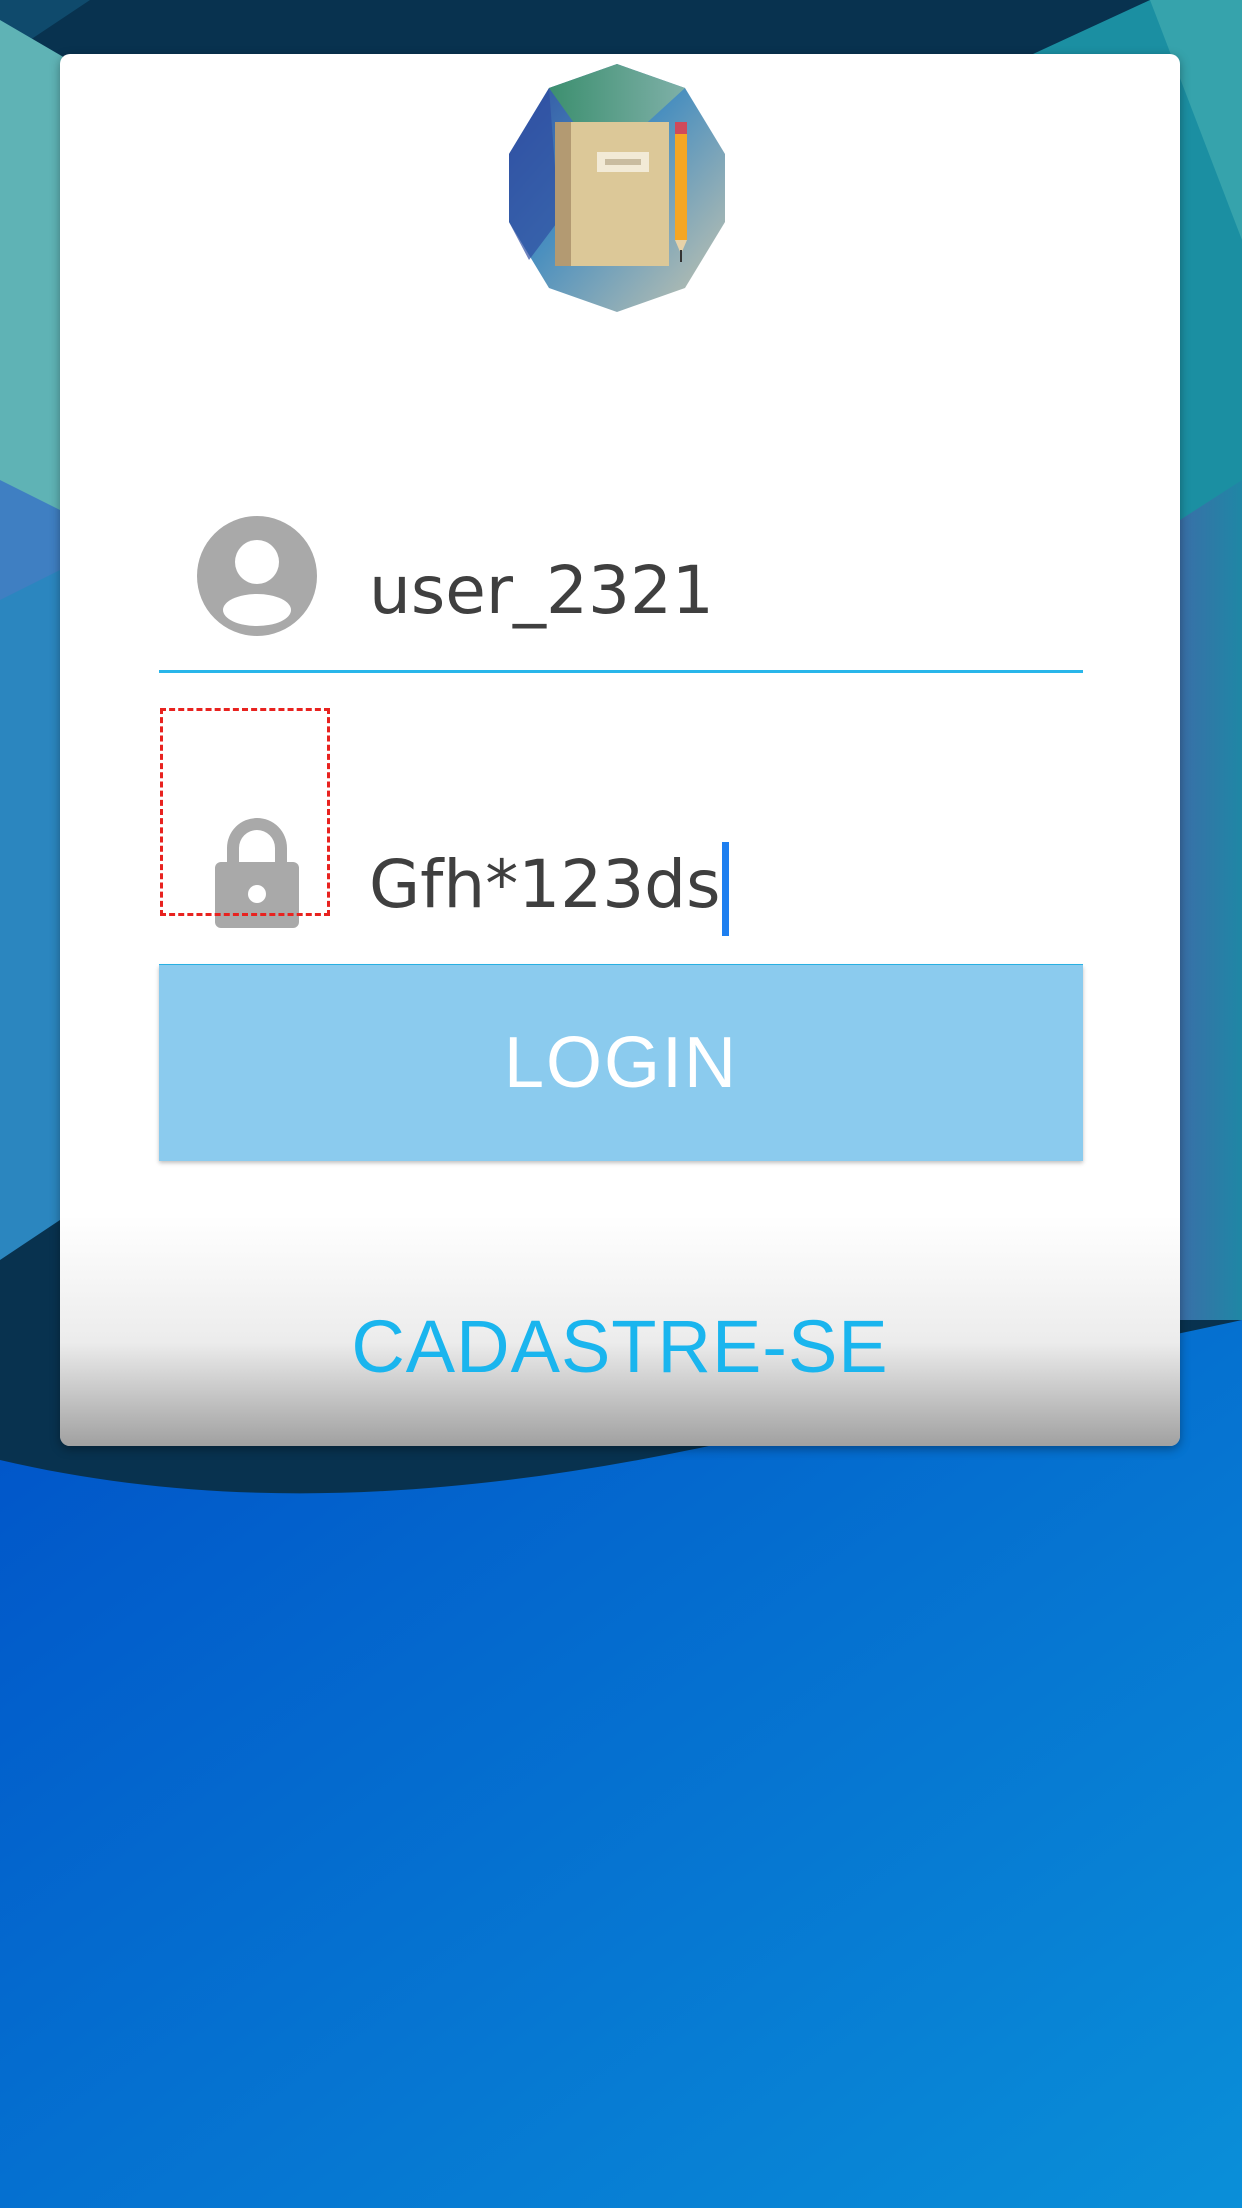 The image size is (1242, 2208). Describe the element at coordinates (726, 888) in the screenshot. I see `text-caret` at that location.